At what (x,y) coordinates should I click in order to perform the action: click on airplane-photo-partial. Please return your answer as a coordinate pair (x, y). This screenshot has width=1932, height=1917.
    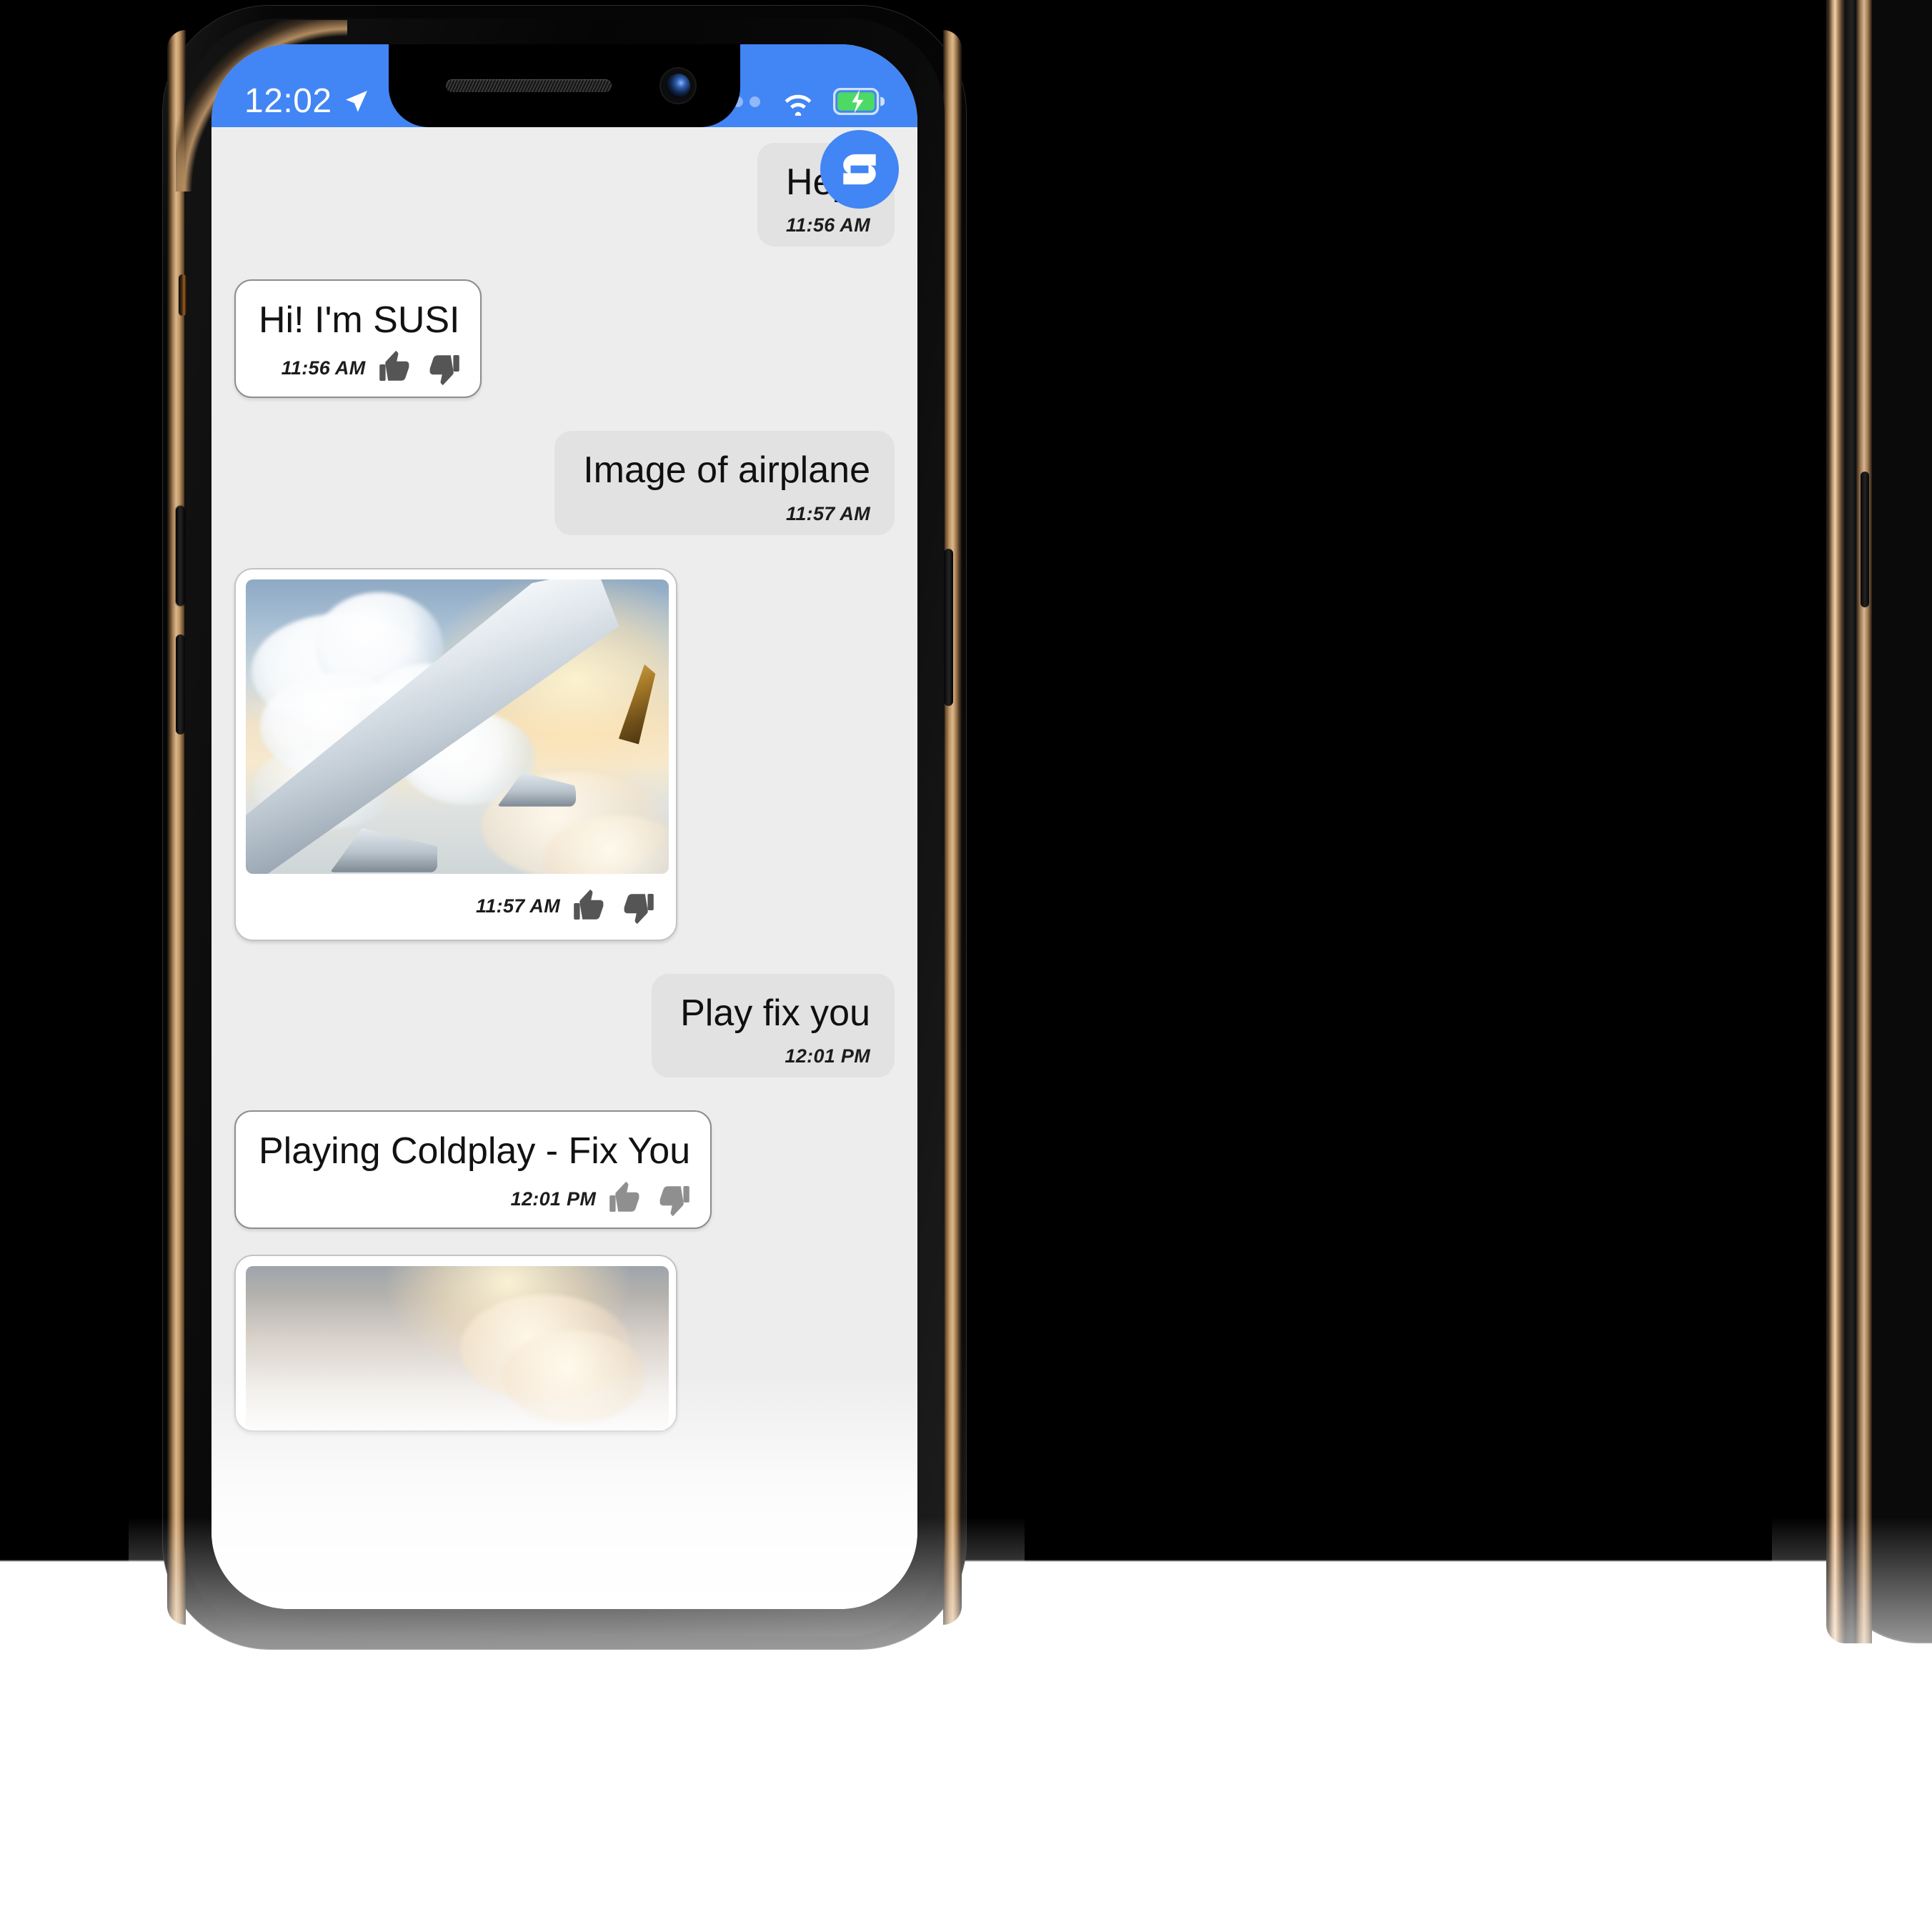
    Looking at the image, I should click on (457, 1348).